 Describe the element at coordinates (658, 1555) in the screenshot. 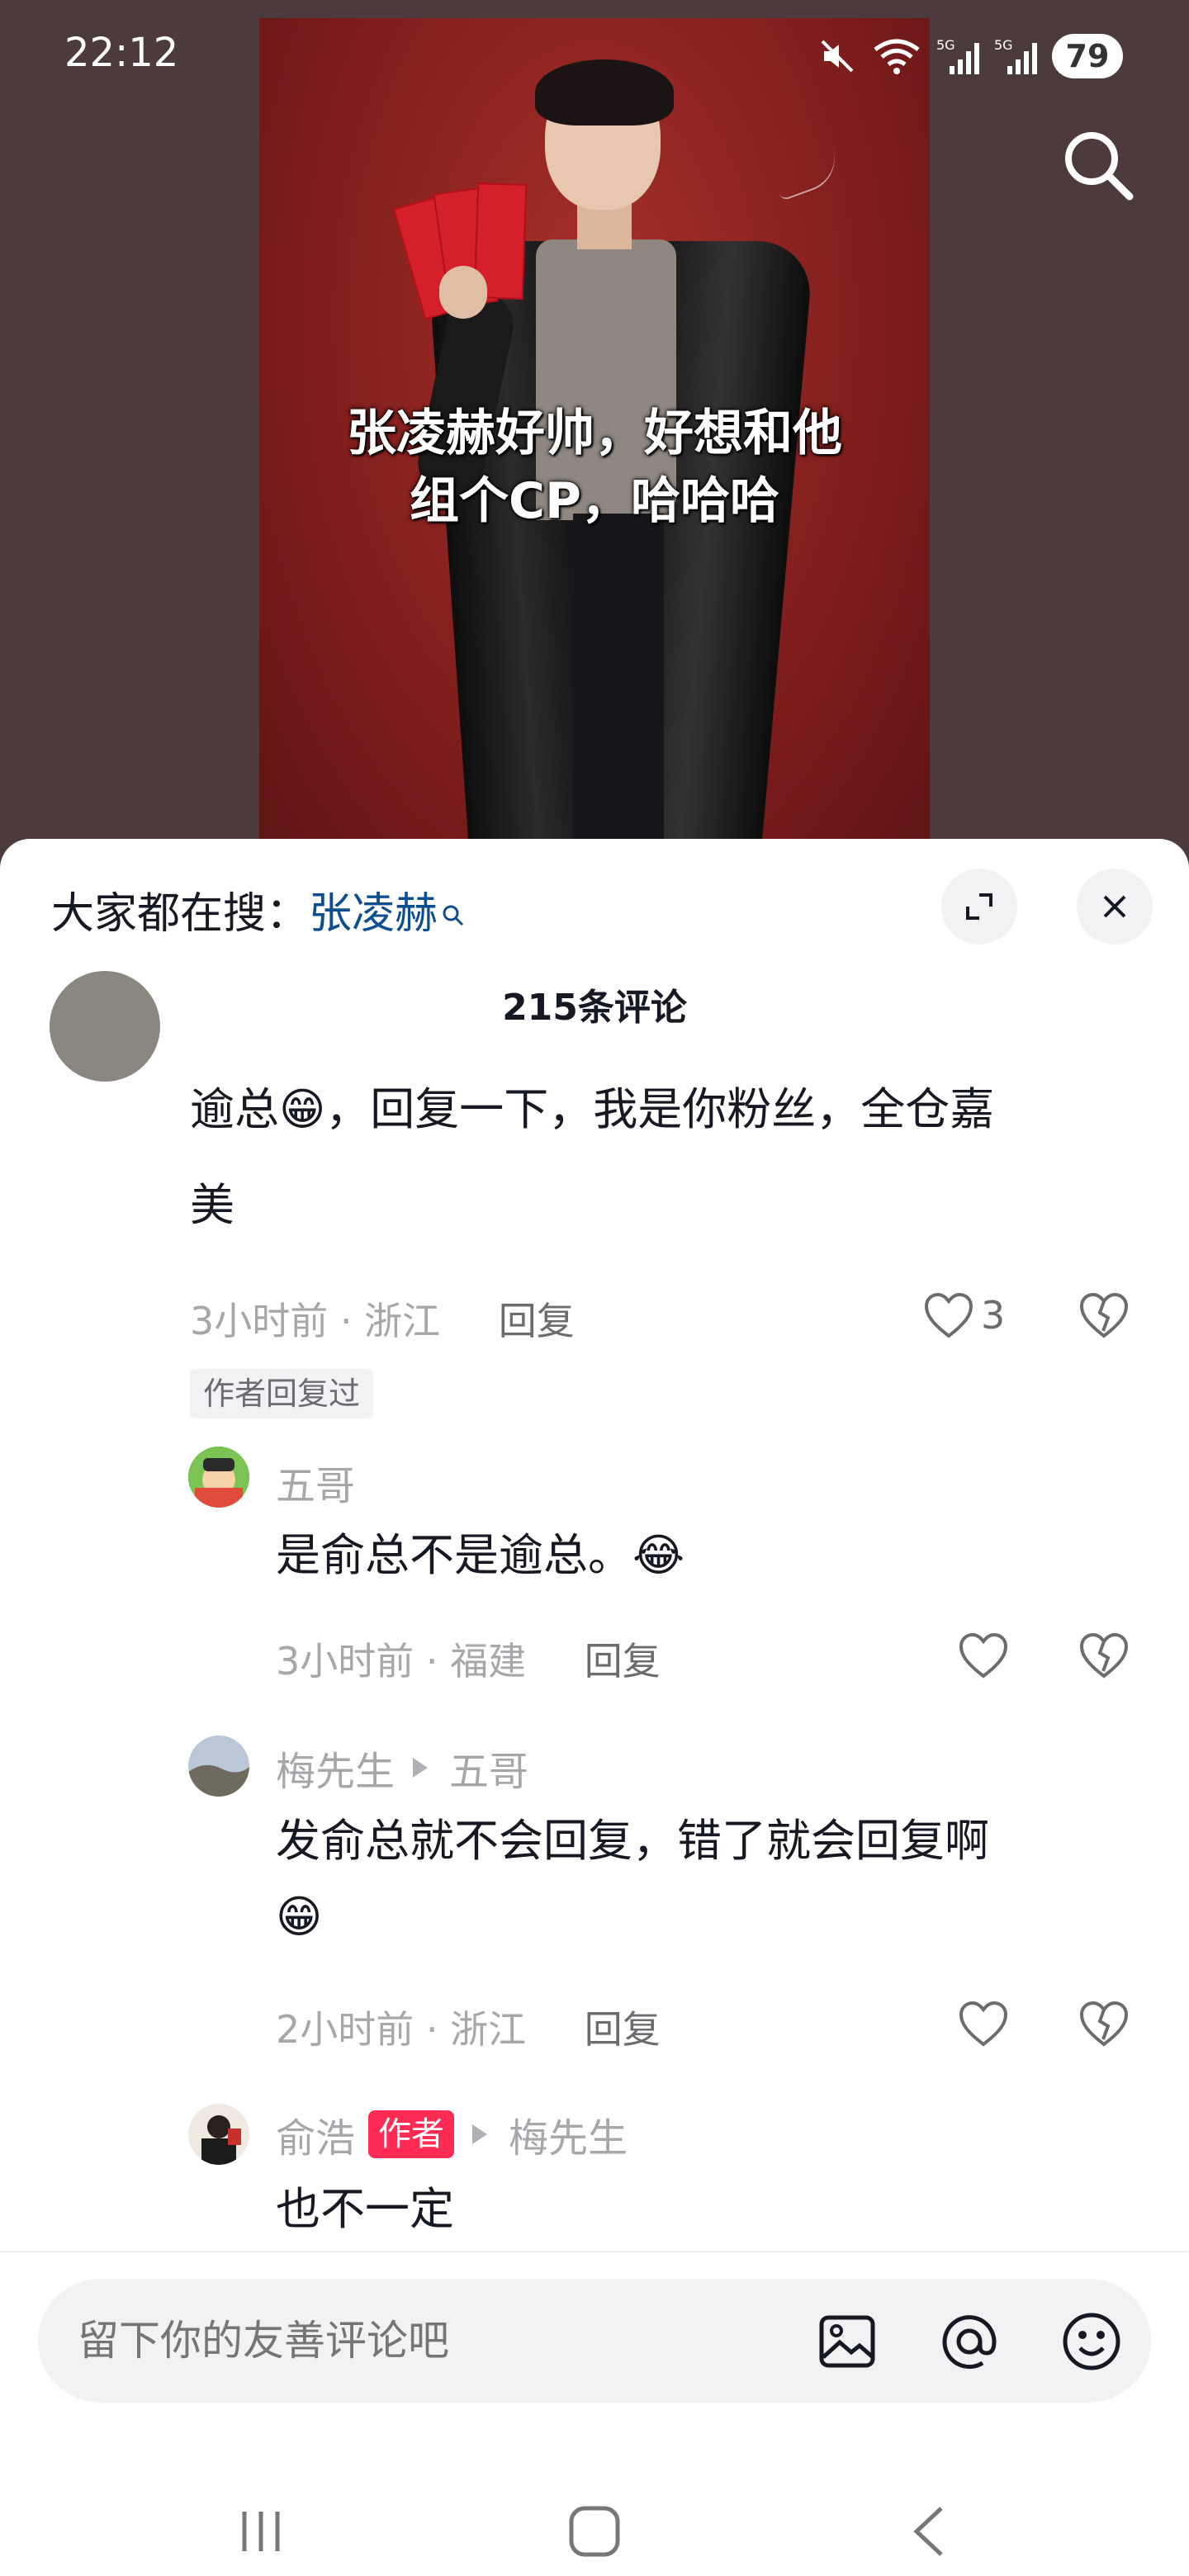

I see `crying-laughing-emoji-icon: 😂` at that location.